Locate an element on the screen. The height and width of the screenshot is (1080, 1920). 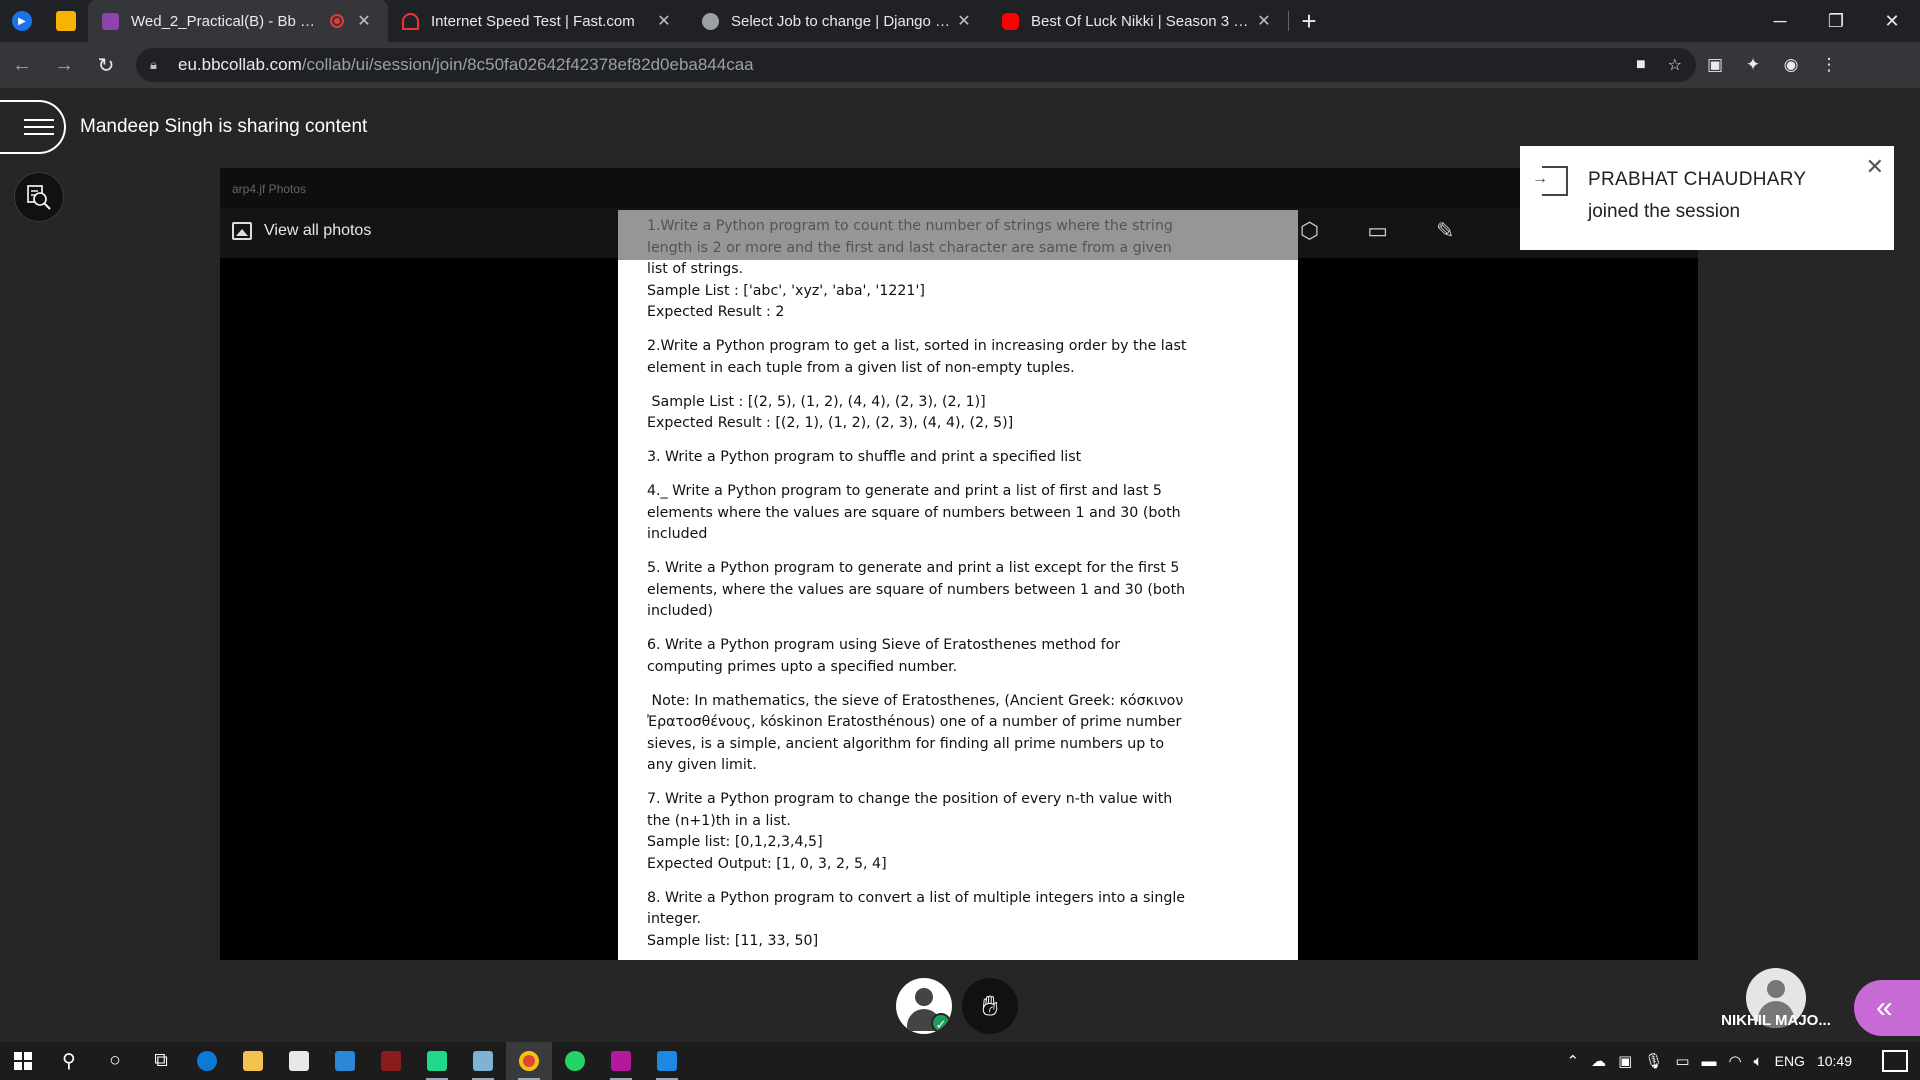
ide-purple-icon is located at coordinates (621, 1061).